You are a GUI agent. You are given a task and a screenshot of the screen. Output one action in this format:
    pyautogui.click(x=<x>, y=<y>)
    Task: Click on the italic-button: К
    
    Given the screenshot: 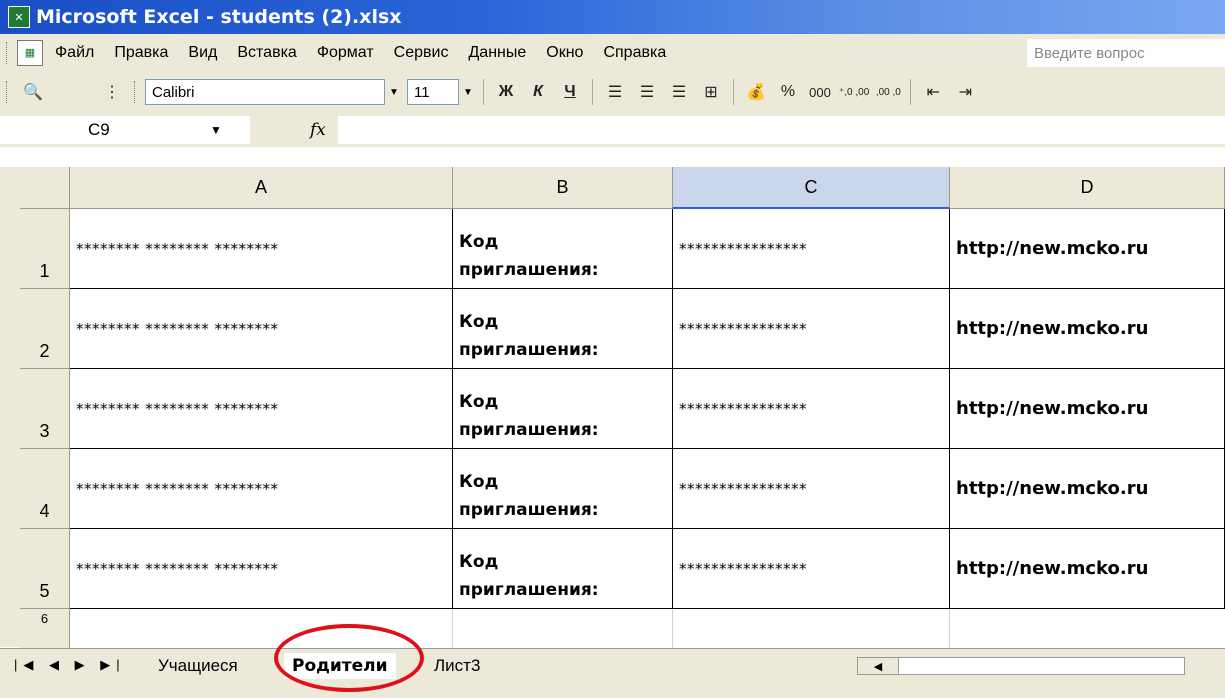 What is the action you would take?
    pyautogui.click(x=538, y=92)
    